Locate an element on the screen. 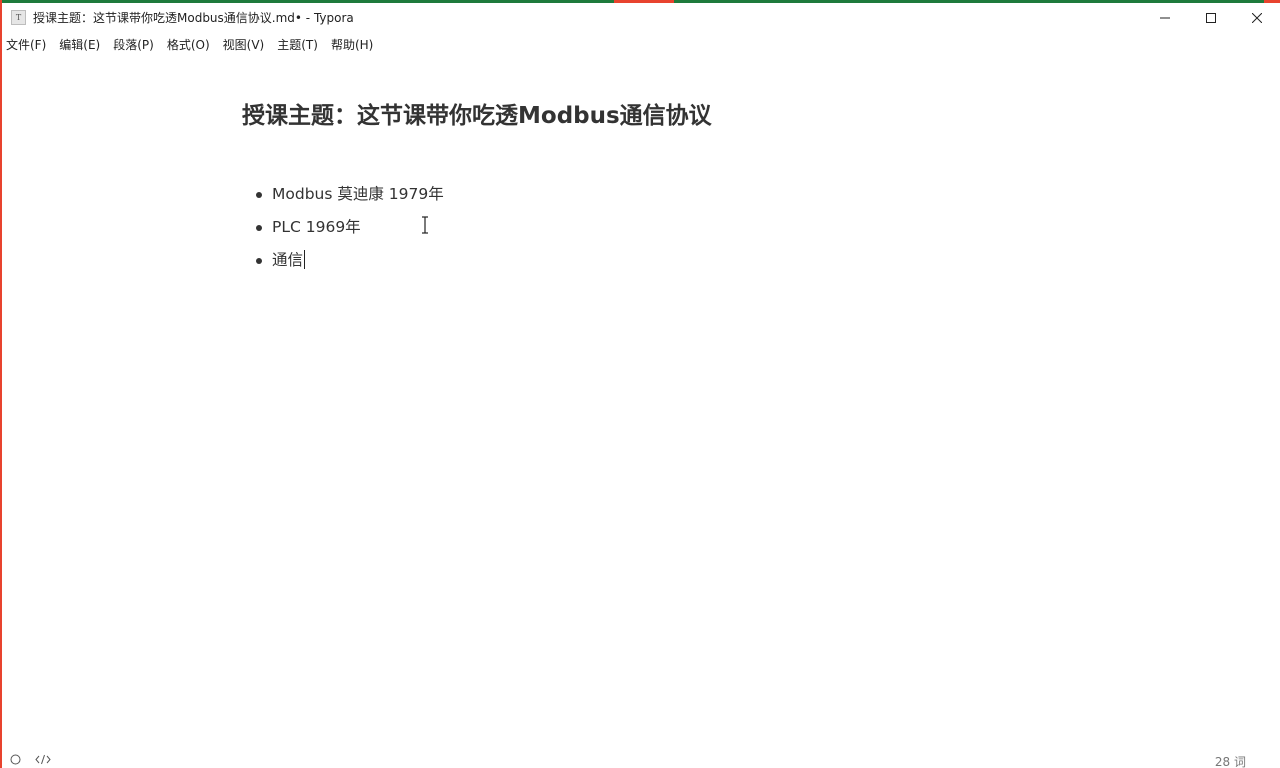 The width and height of the screenshot is (1280, 768). status-bar: 28 词 is located at coordinates (641, 760).